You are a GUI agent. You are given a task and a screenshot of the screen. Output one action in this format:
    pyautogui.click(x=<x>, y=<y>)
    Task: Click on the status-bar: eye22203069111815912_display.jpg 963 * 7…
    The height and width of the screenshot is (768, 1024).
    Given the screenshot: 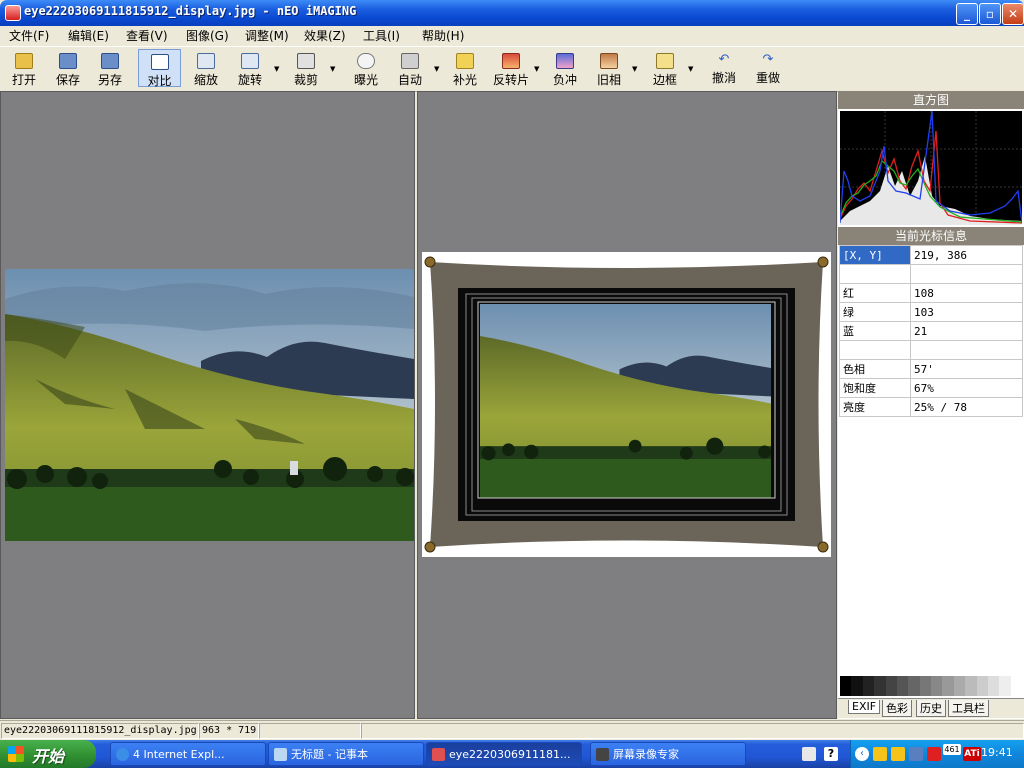 What is the action you would take?
    pyautogui.click(x=512, y=730)
    